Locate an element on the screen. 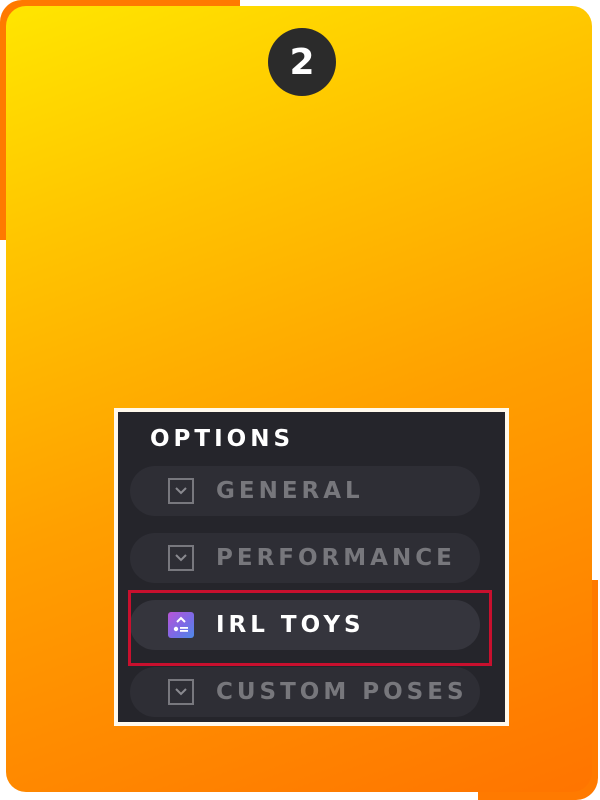 This screenshot has width=600, height=800. menu-item-label: CUSTOM POSES is located at coordinates (342, 692).